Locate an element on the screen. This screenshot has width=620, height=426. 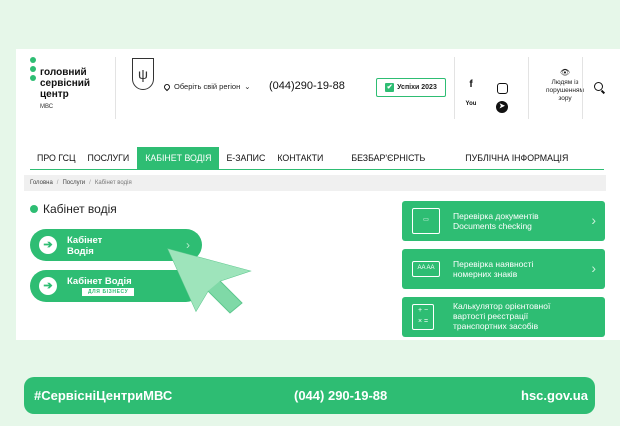
trident-icon: ψ is located at coordinates (143, 74).